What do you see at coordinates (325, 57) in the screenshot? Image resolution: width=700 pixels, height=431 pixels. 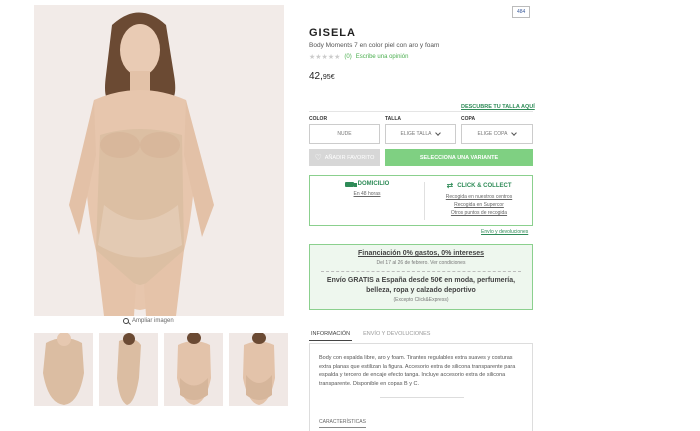 I see `rating-stars: ★★★★★` at bounding box center [325, 57].